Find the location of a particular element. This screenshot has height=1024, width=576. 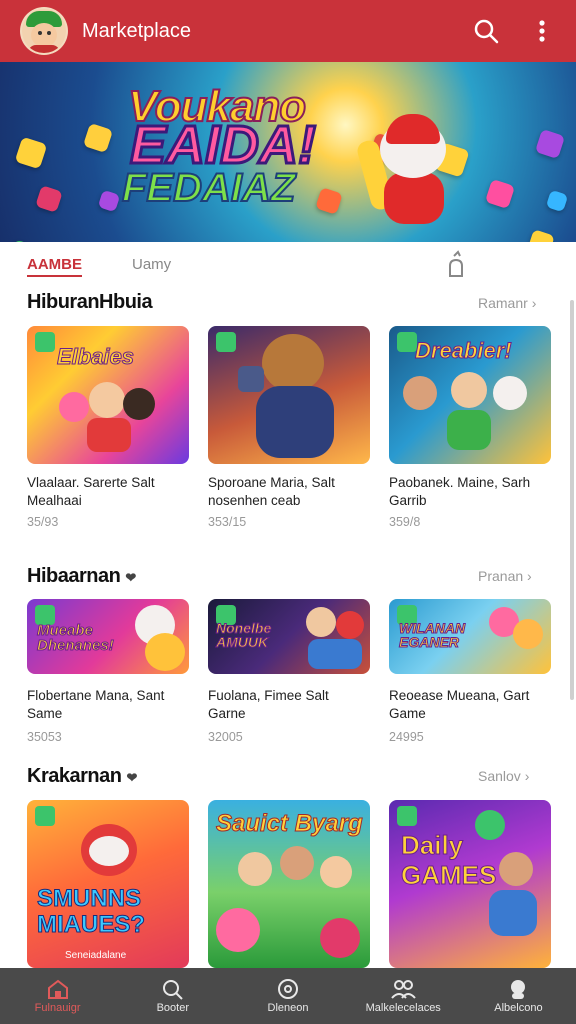

game-title: Paobanek. Maine, Sarh Garrib is located at coordinates (470, 492).